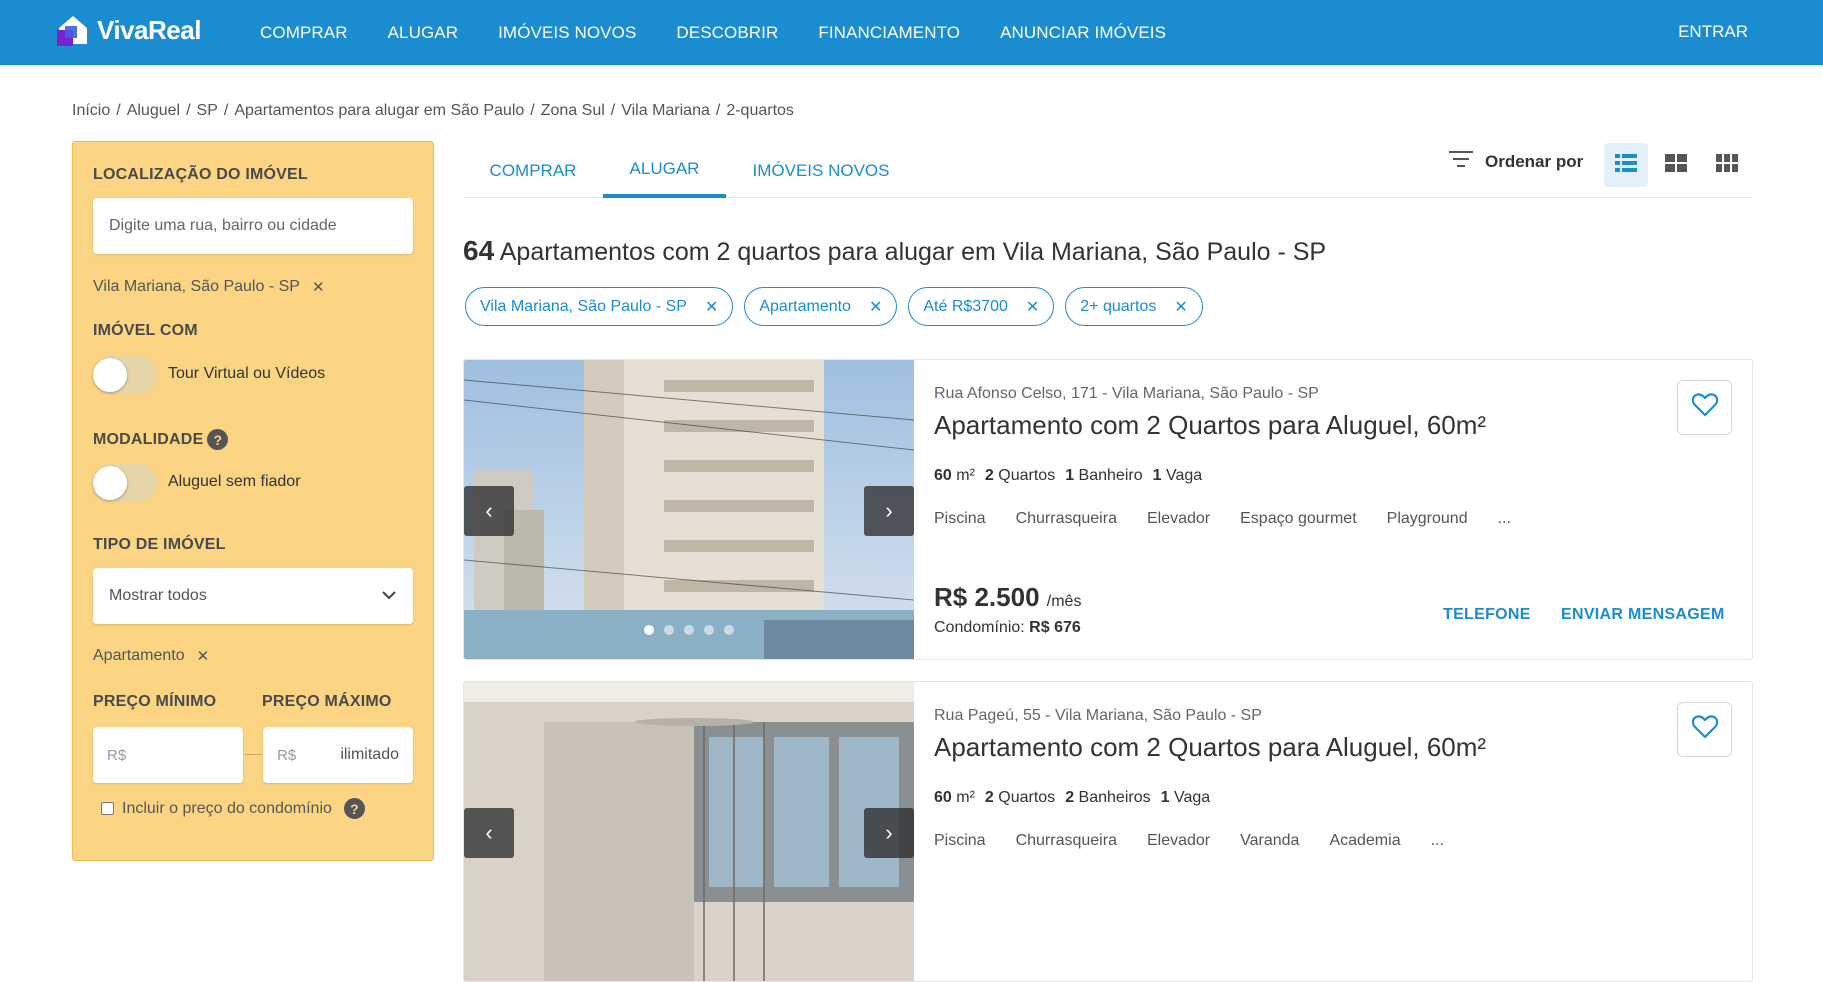 The width and height of the screenshot is (1823, 982). What do you see at coordinates (1118, 306) in the screenshot?
I see `filter-chip-label: 2+ quartos` at bounding box center [1118, 306].